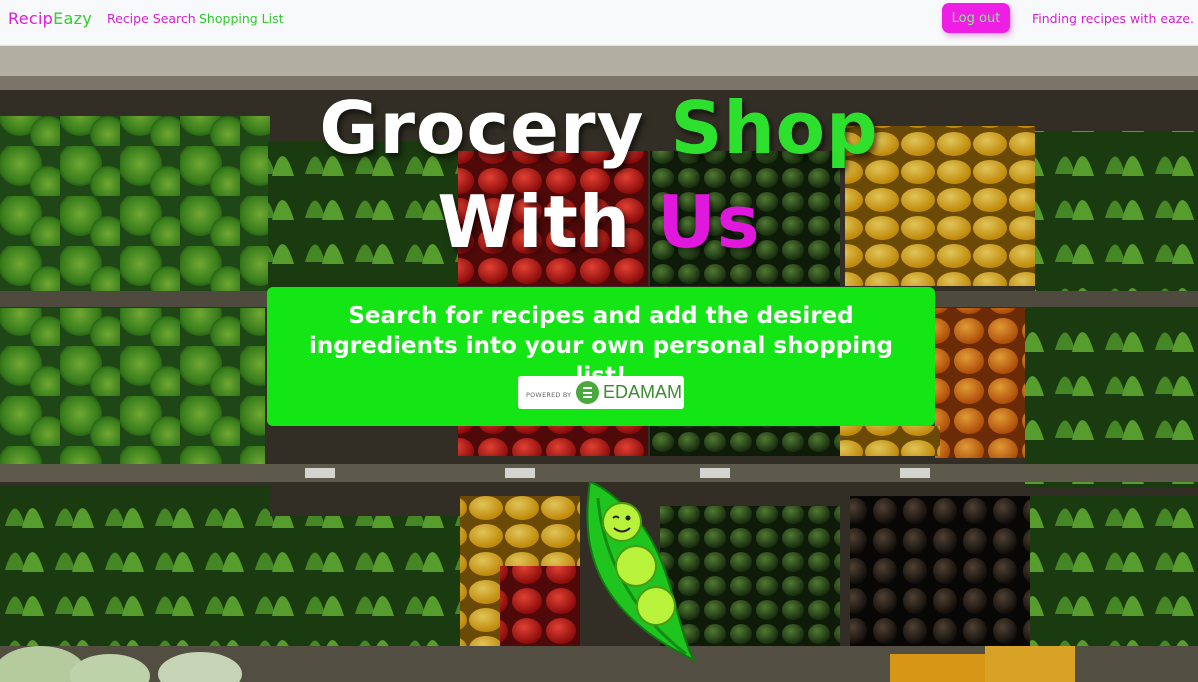 This screenshot has height=682, width=1198. What do you see at coordinates (641, 571) in the screenshot?
I see `pea-mascot-icon` at bounding box center [641, 571].